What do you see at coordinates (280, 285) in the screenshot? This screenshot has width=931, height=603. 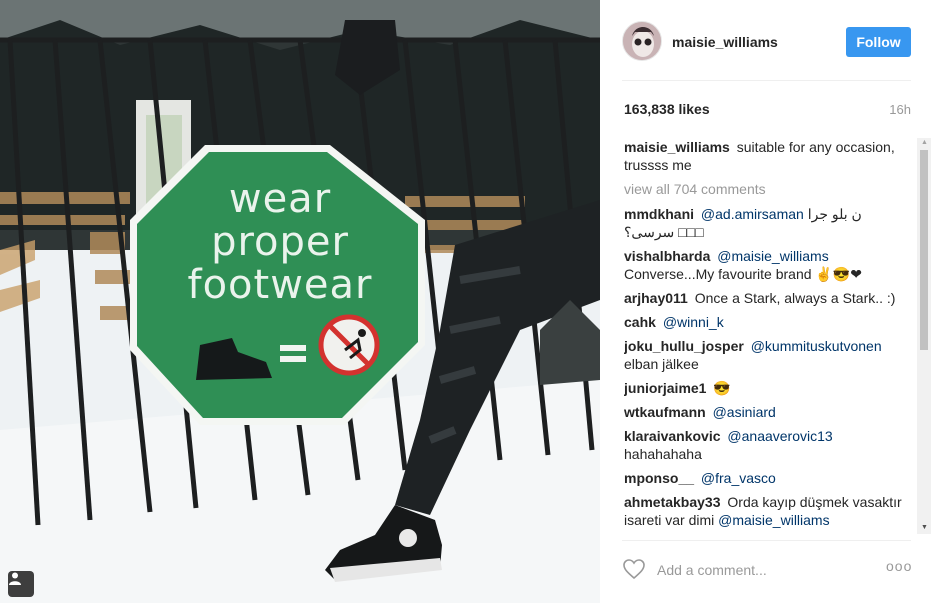 I see `sign-line-3: footwear` at bounding box center [280, 285].